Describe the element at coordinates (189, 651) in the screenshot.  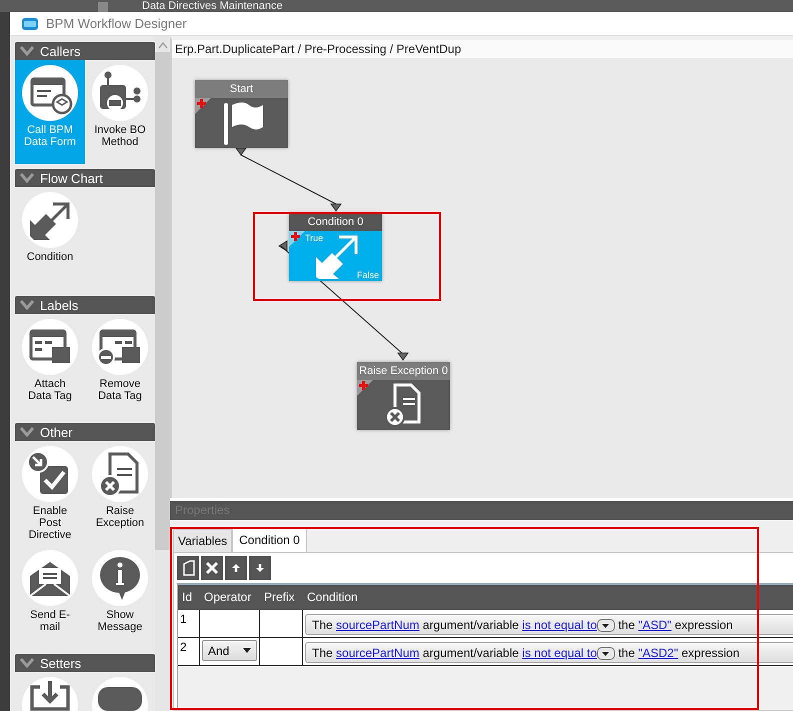
I see `table-cell: 2` at that location.